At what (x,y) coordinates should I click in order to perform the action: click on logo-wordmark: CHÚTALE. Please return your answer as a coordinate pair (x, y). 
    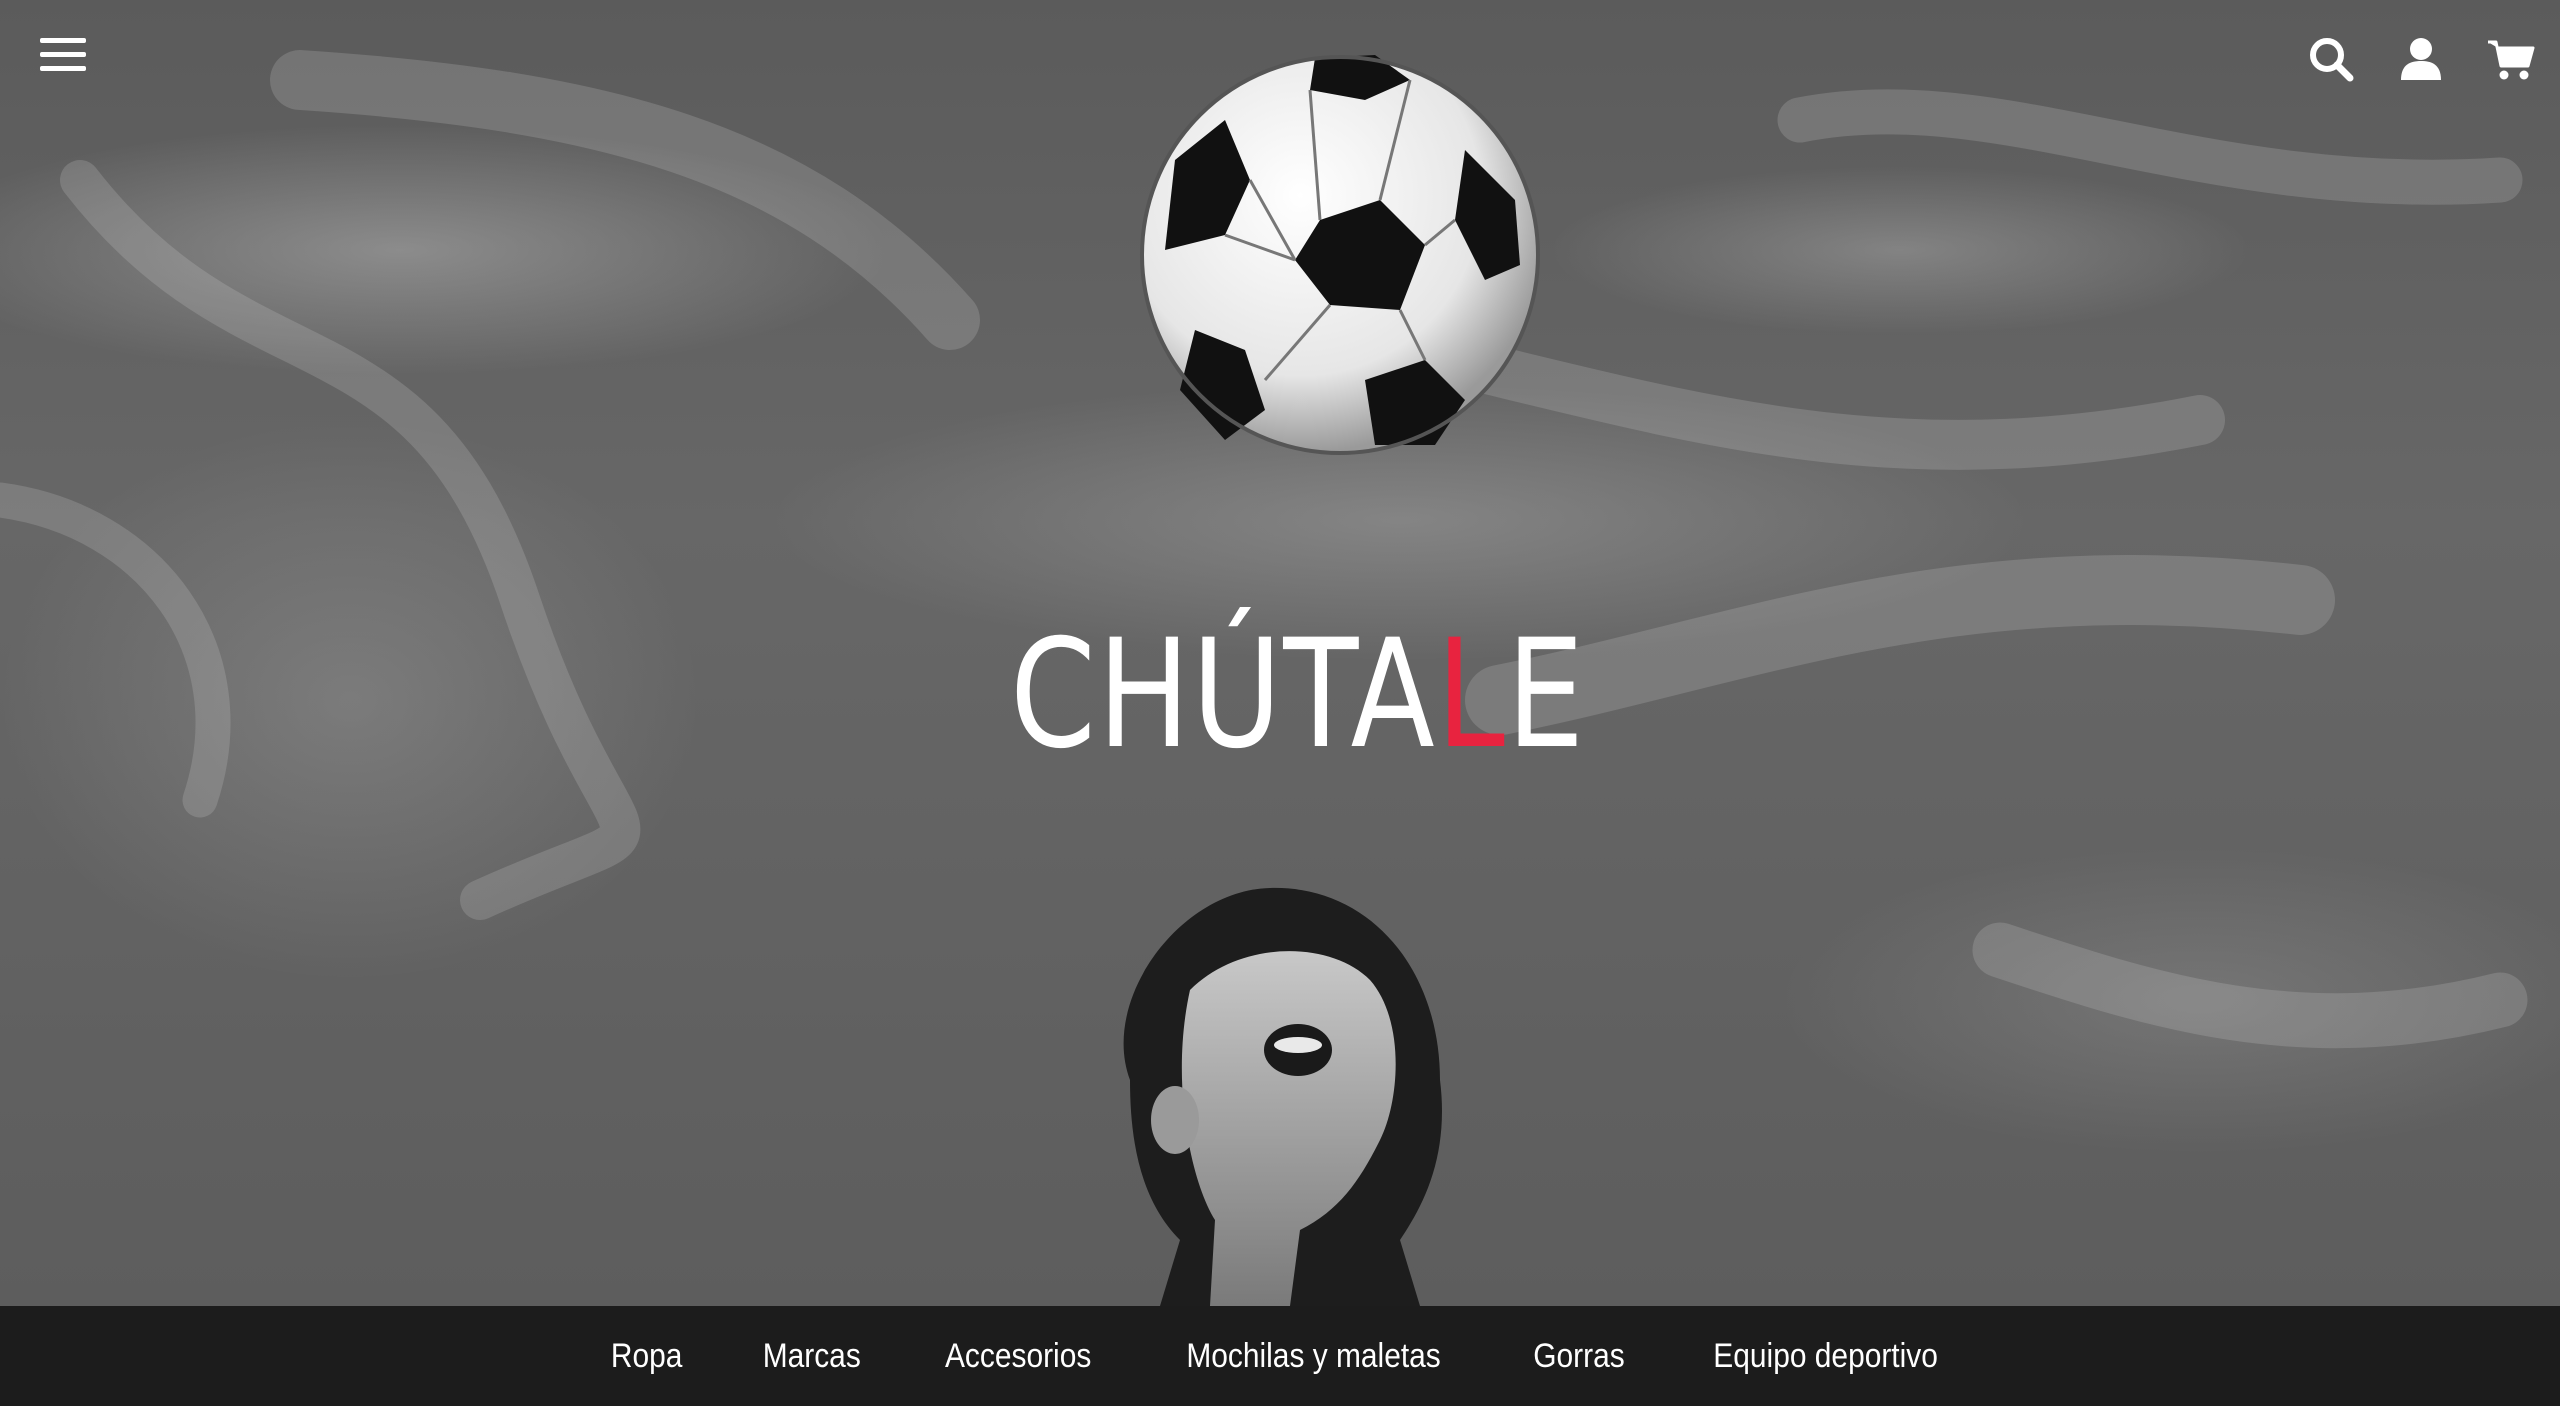
    Looking at the image, I should click on (1298, 695).